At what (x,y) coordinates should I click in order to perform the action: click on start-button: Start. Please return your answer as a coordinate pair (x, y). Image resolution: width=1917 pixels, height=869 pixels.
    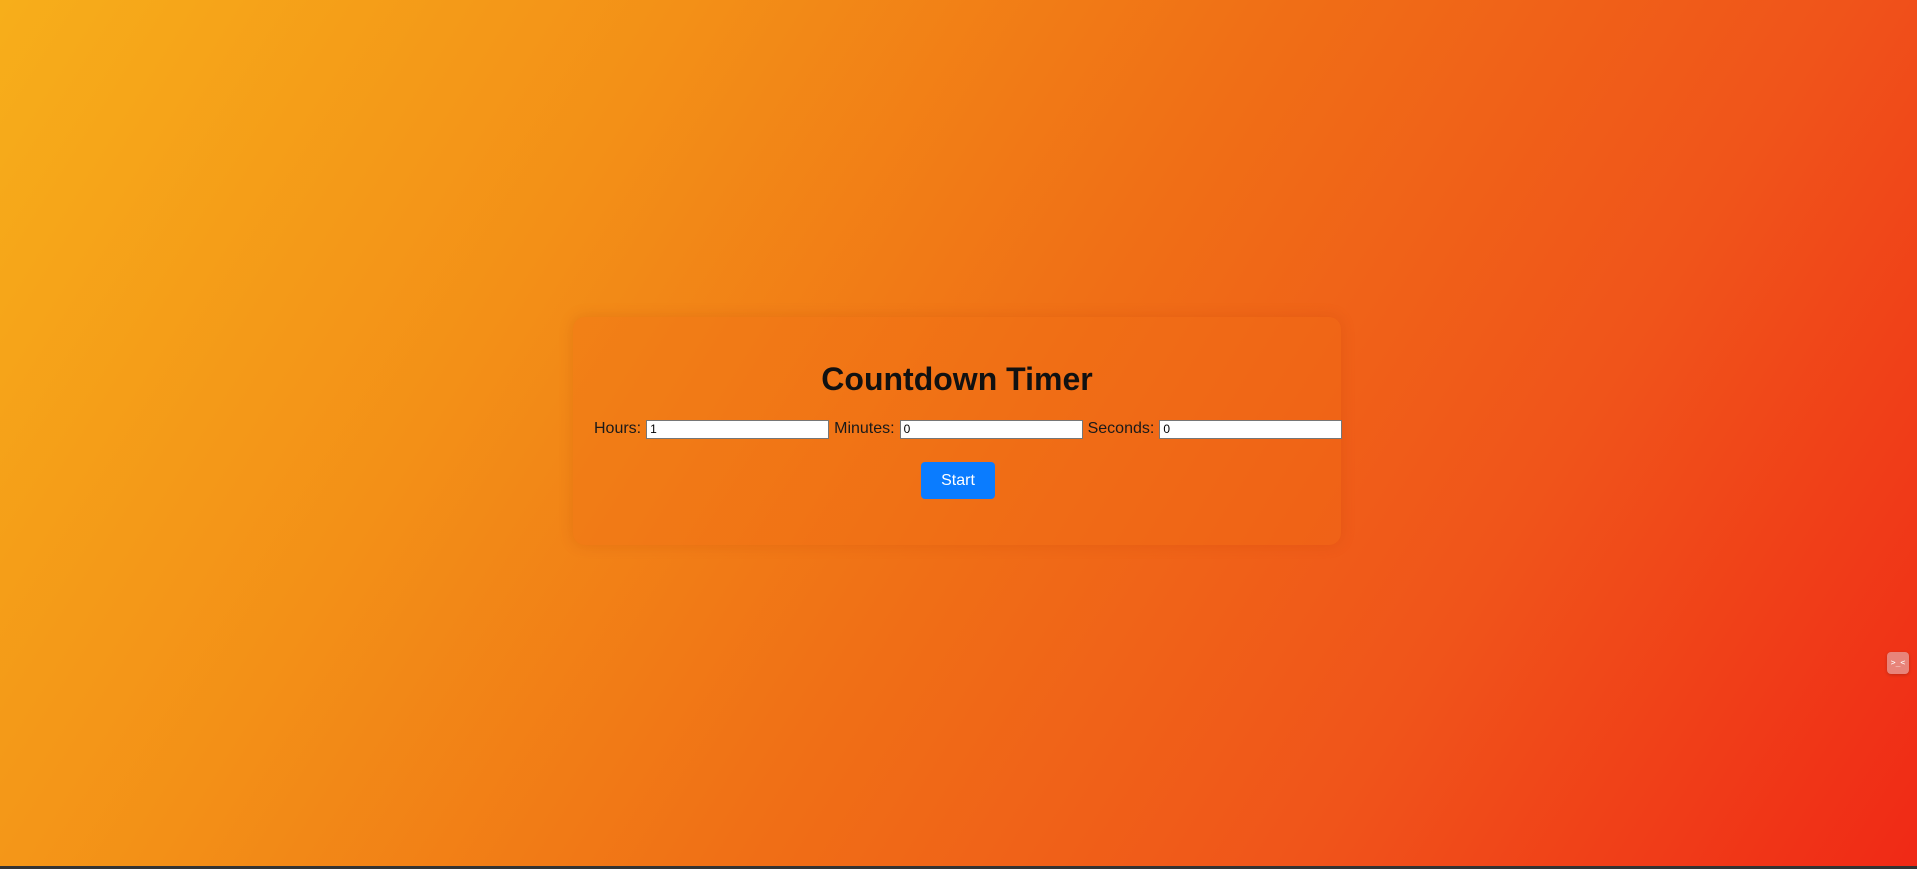
    Looking at the image, I should click on (958, 480).